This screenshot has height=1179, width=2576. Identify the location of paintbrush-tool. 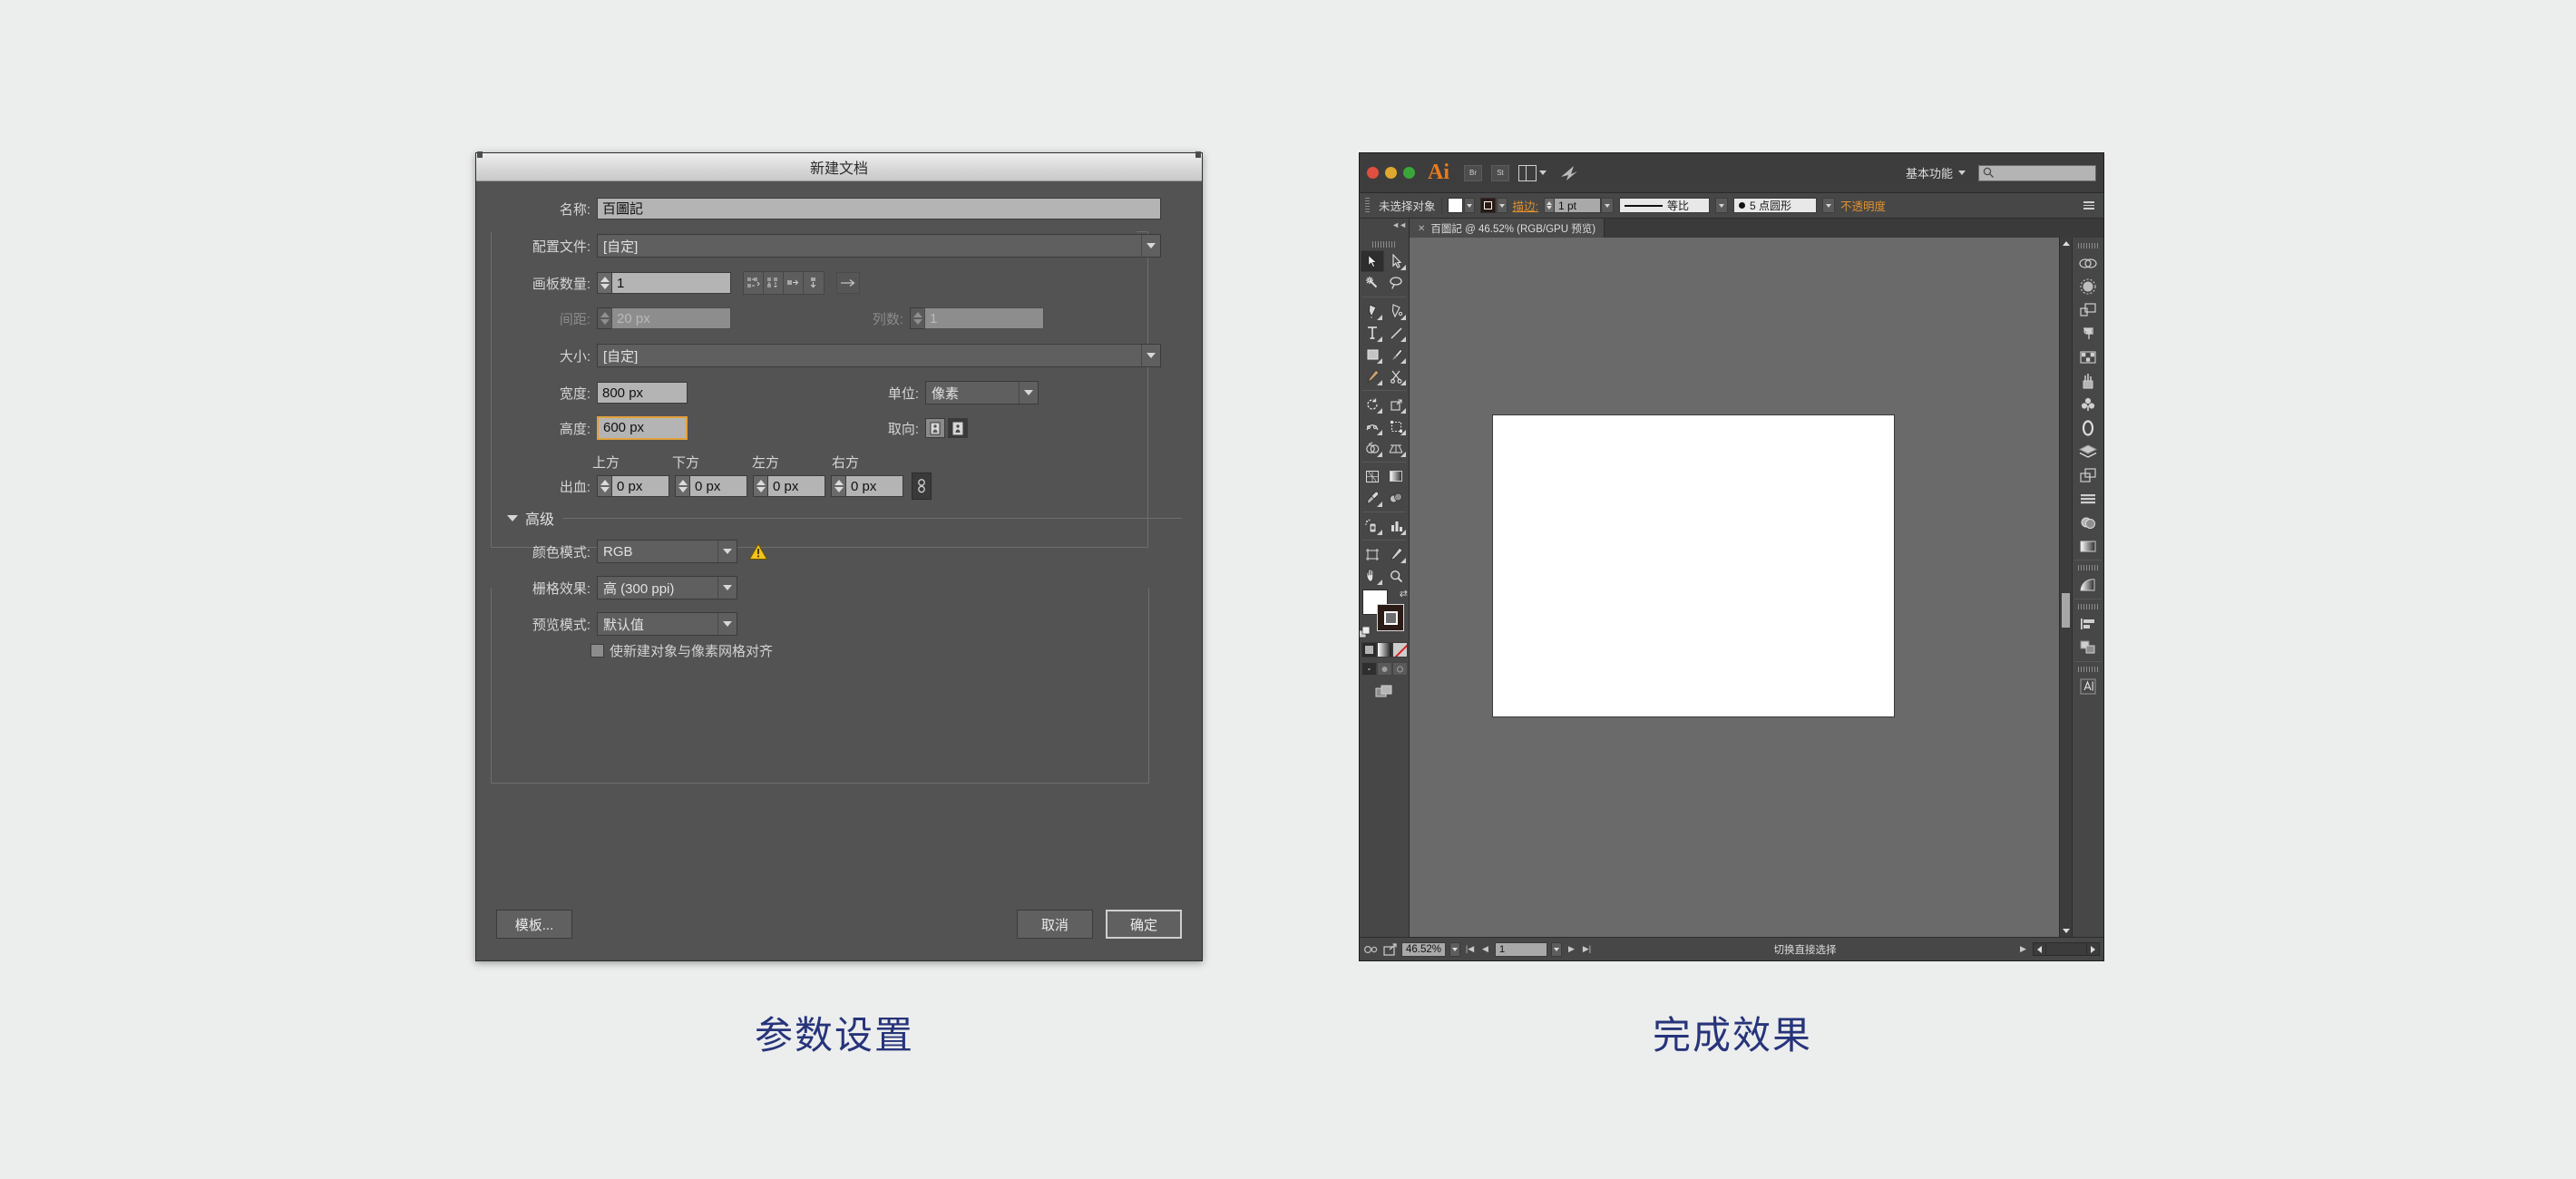
(1396, 354).